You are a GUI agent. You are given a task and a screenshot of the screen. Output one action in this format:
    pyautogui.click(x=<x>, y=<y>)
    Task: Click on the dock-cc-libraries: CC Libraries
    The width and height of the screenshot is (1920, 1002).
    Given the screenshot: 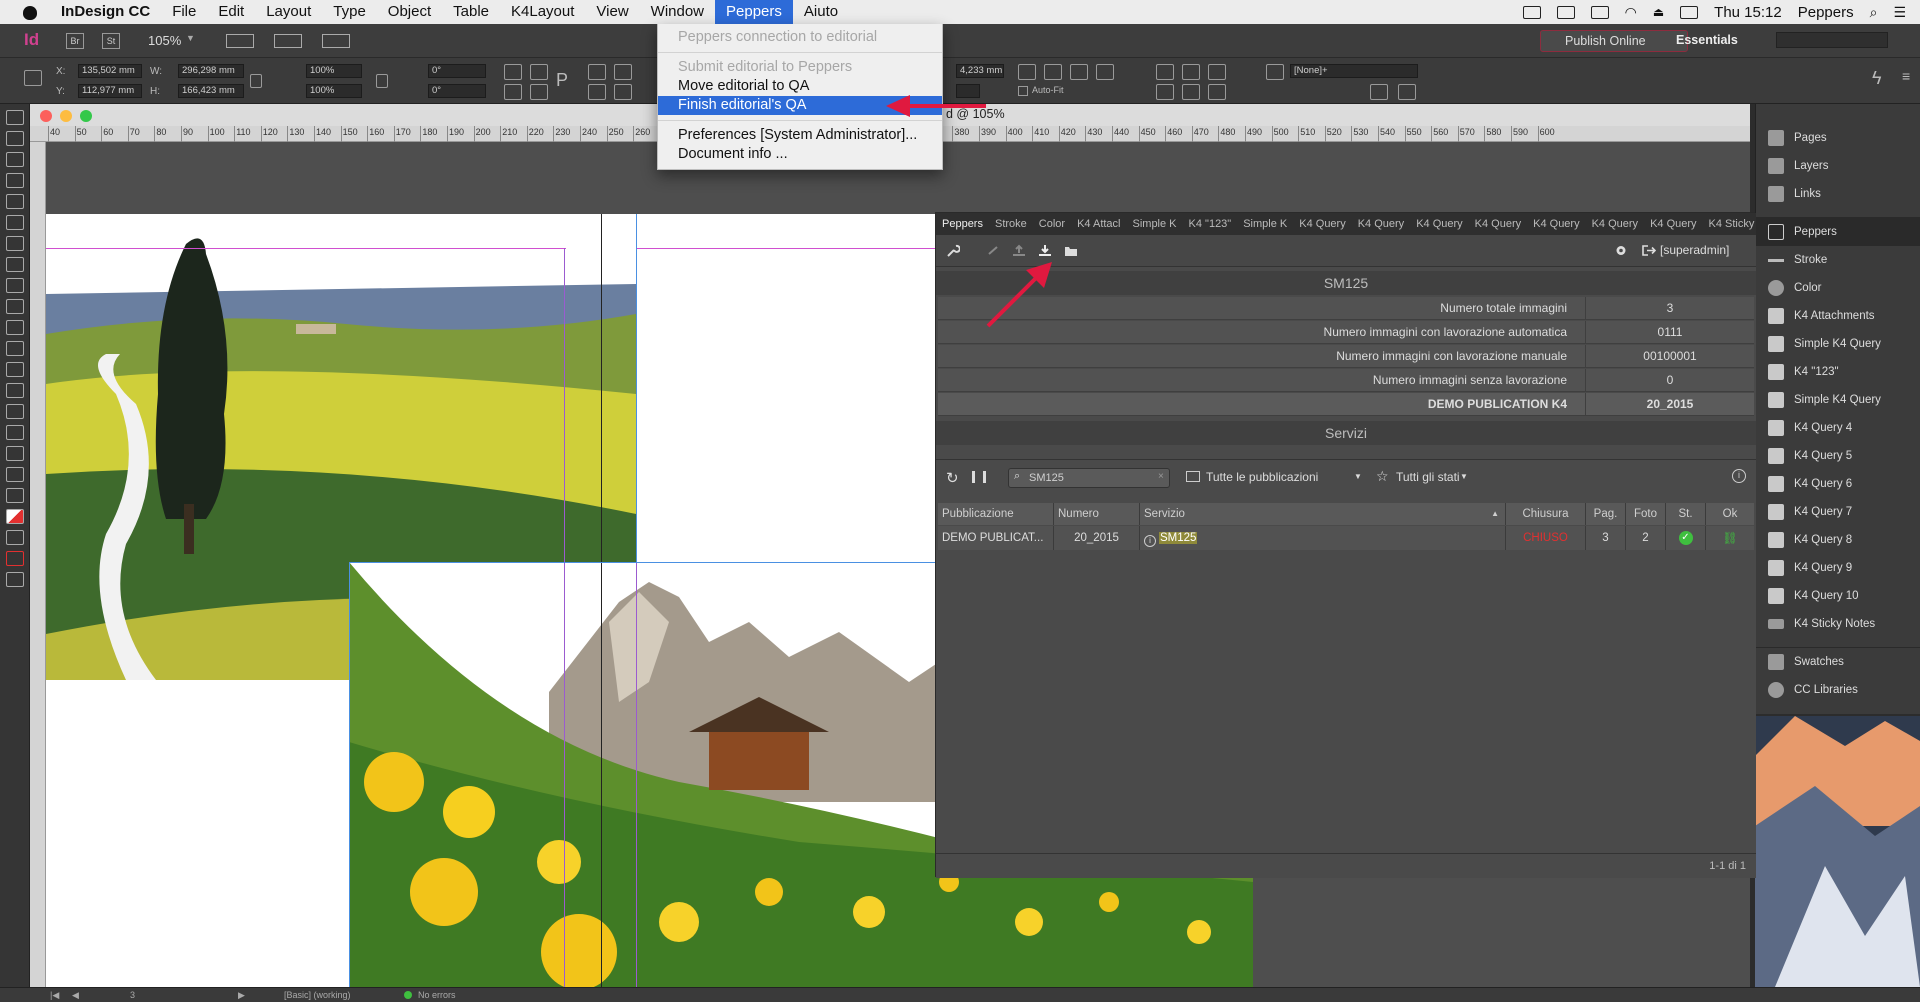 What is the action you would take?
    pyautogui.click(x=1838, y=690)
    